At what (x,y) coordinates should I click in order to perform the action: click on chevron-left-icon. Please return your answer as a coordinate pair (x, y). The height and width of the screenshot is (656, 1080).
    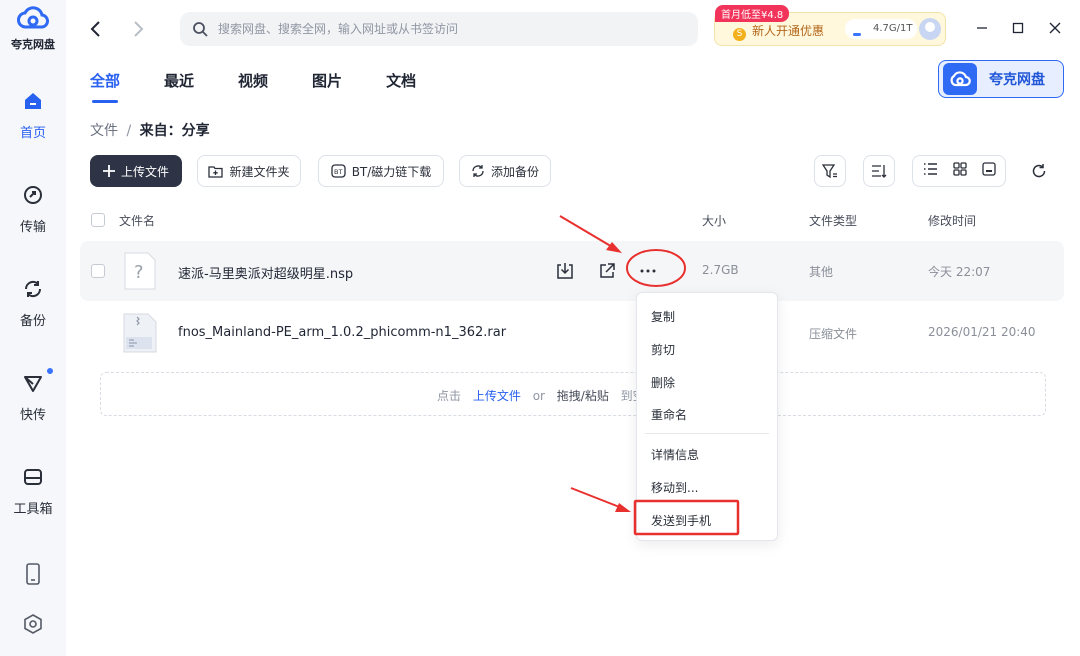
    Looking at the image, I should click on (95, 29).